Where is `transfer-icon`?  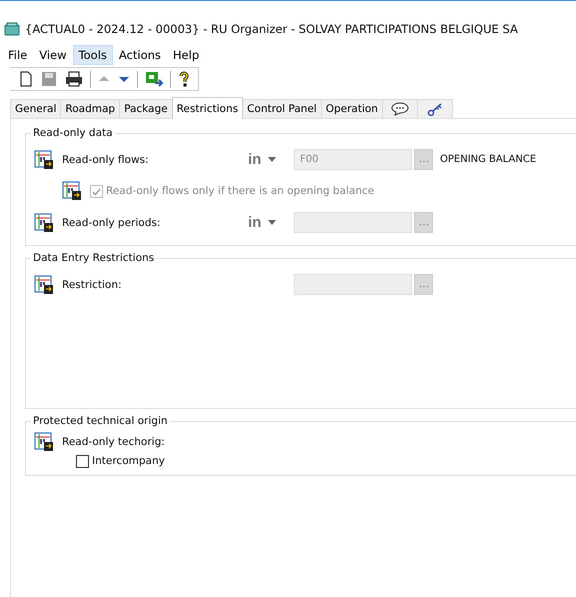 transfer-icon is located at coordinates (154, 79).